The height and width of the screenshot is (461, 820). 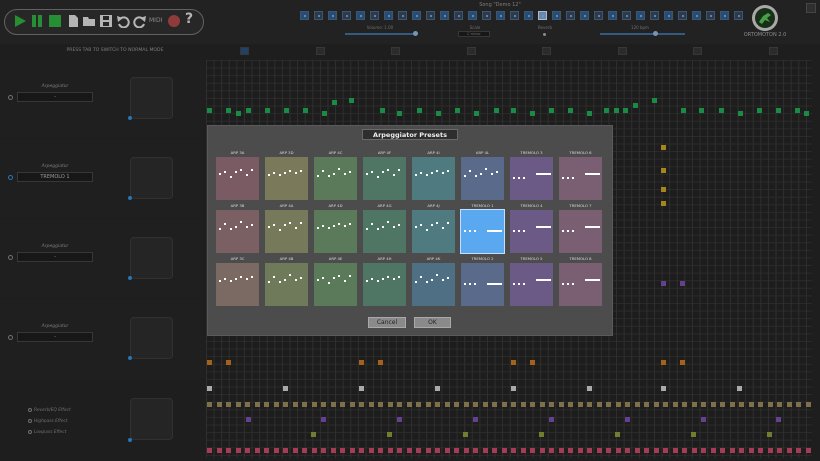 I want to click on cancel-button: Cancel, so click(x=387, y=322).